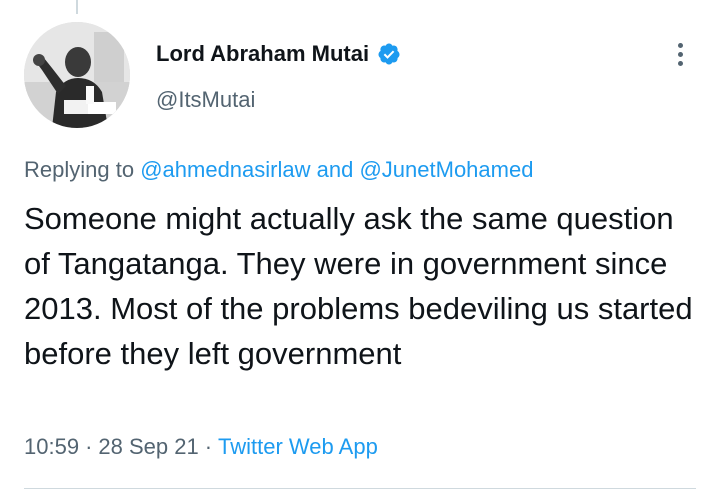 The width and height of the screenshot is (720, 494). I want to click on profile-photo-icon, so click(77, 75).